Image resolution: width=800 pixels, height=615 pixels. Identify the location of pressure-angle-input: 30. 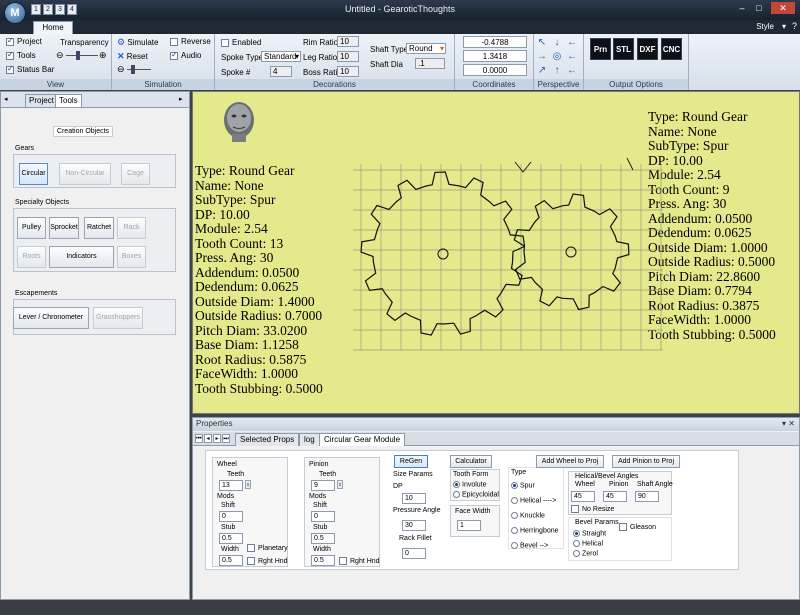
(414, 525).